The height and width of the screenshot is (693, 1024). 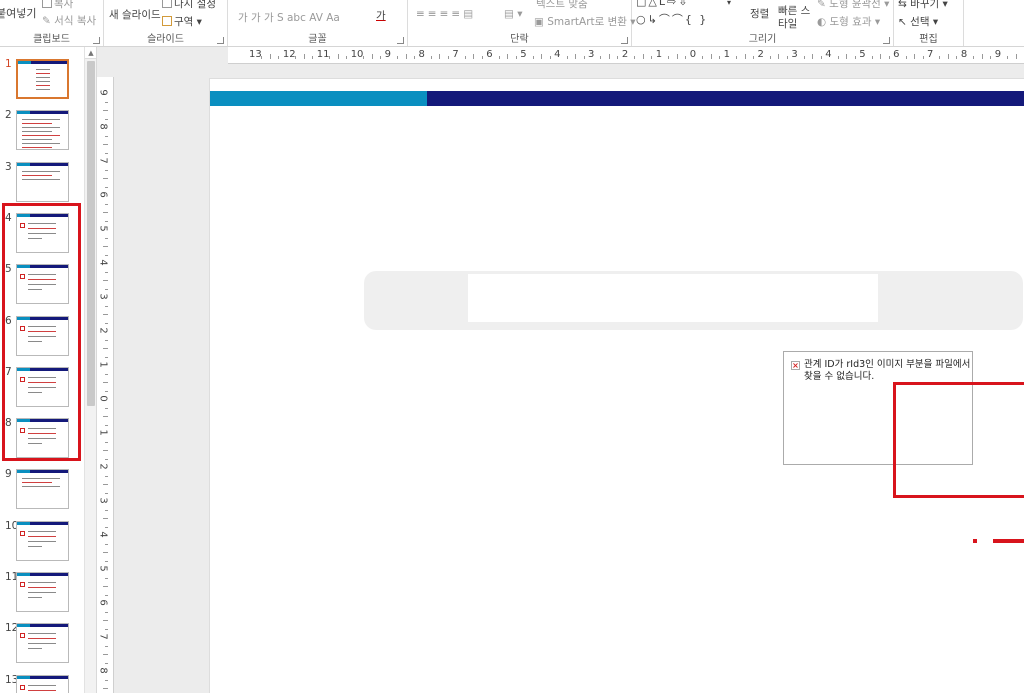 What do you see at coordinates (522, 23) in the screenshot?
I see `paragraph-group: ≡≡≡≡▤ ▤ ▾ 텍스트 맞춤 ▣ SmartArt로 변환 ▾ 단락` at bounding box center [522, 23].